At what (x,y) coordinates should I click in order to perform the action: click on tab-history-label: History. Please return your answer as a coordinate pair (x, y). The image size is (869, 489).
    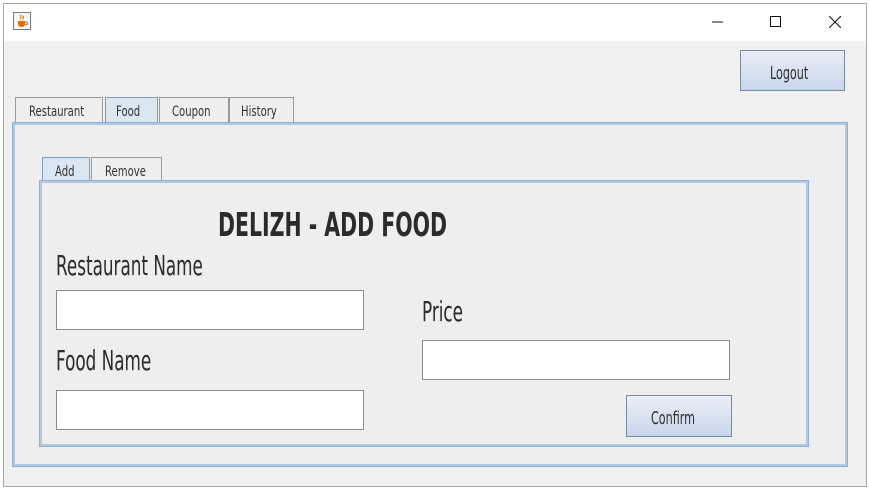
    Looking at the image, I should click on (259, 112).